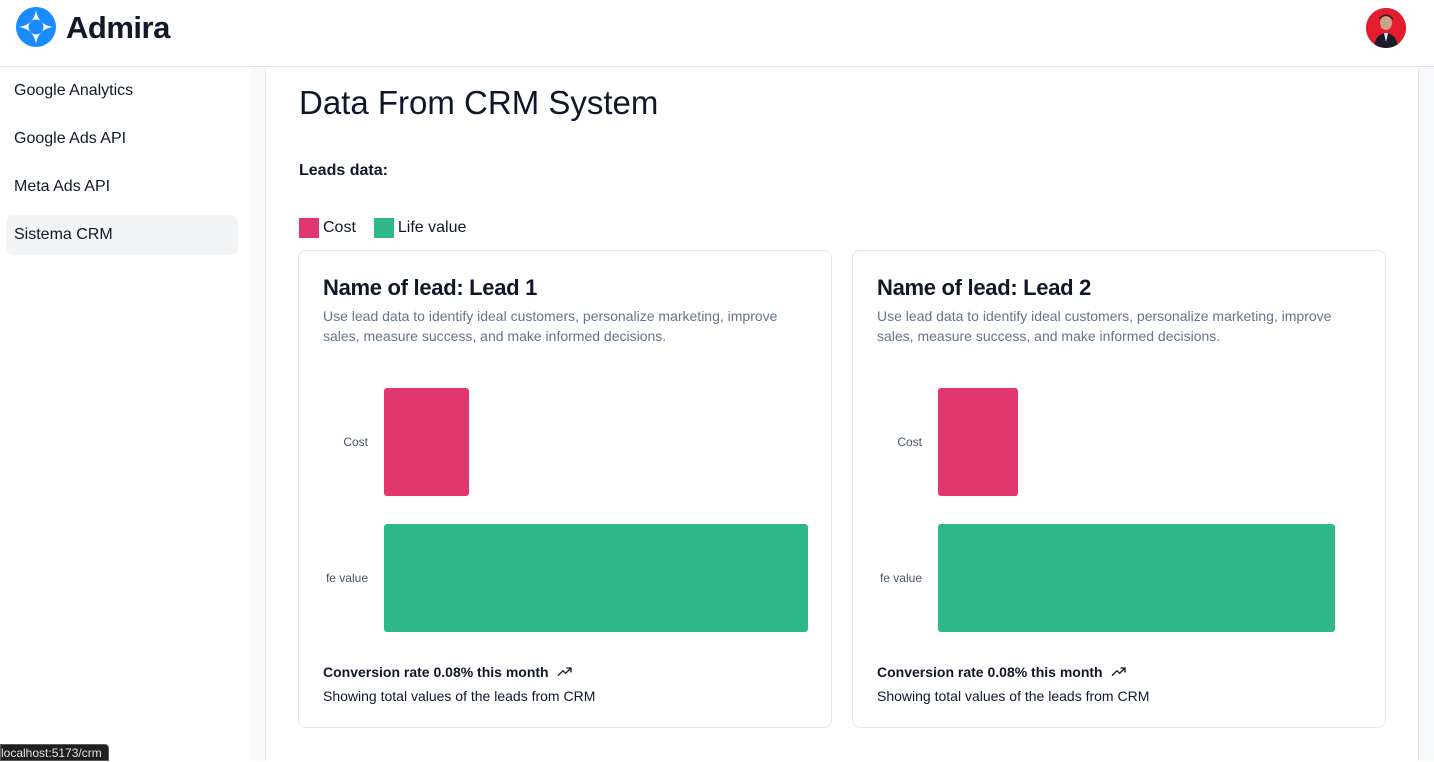 This screenshot has height=762, width=1434. I want to click on legend-label-life-value: Life value, so click(432, 227).